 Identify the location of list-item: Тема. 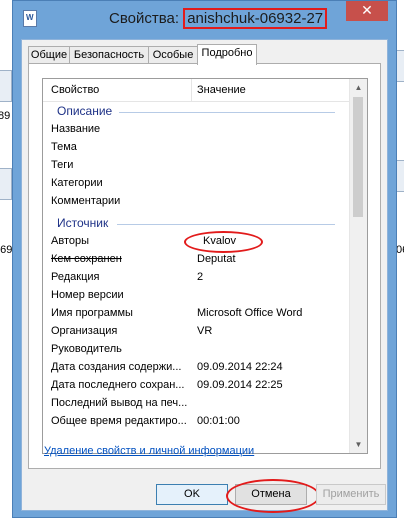
(197, 148).